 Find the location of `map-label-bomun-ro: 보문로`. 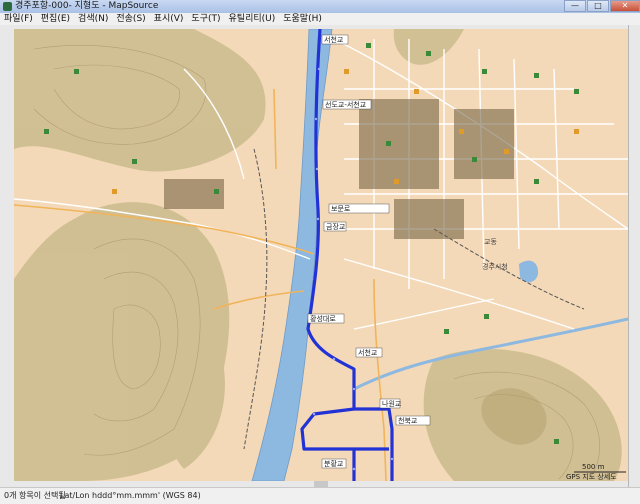

map-label-bomun-ro: 보문로 is located at coordinates (341, 209).